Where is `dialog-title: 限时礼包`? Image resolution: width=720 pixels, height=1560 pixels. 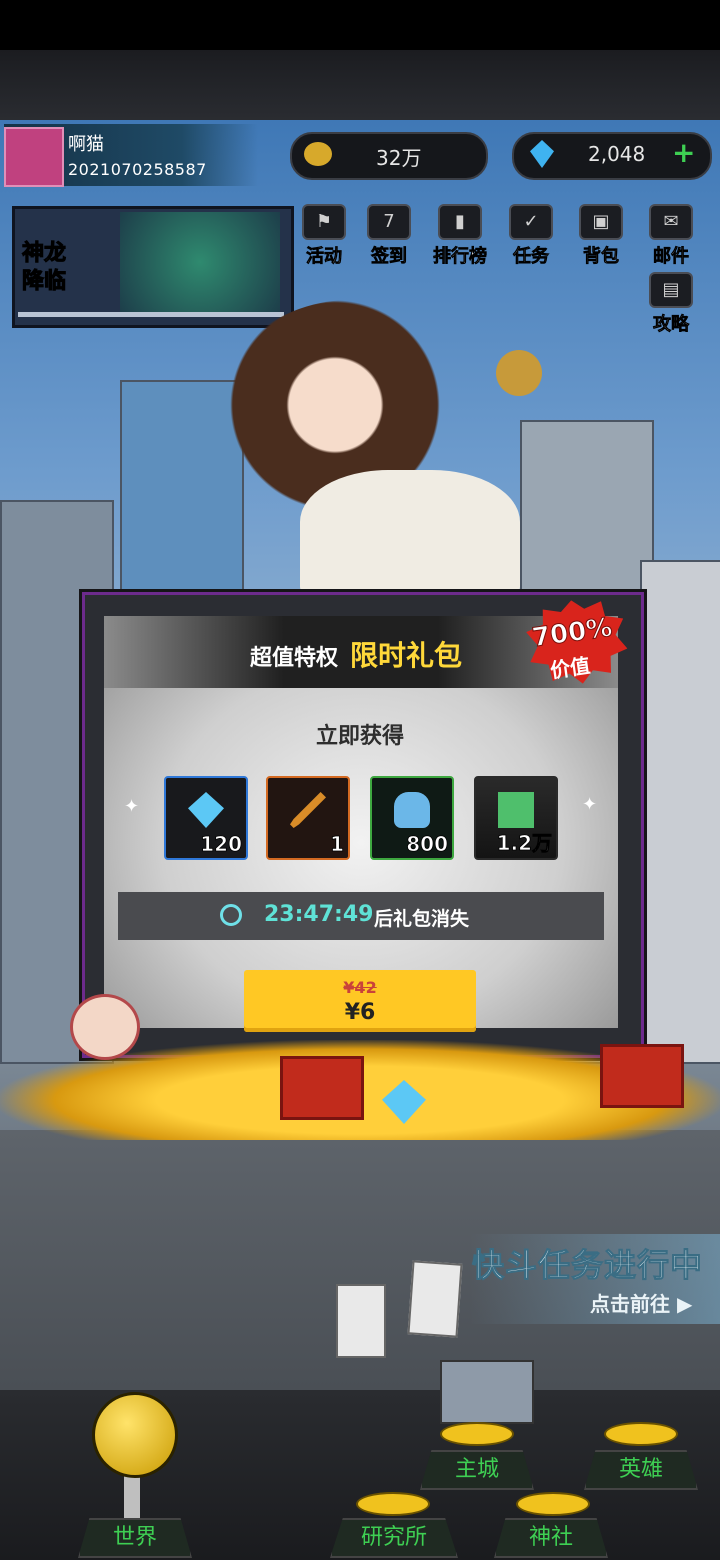
dialog-title: 限时礼包 is located at coordinates (406, 655).